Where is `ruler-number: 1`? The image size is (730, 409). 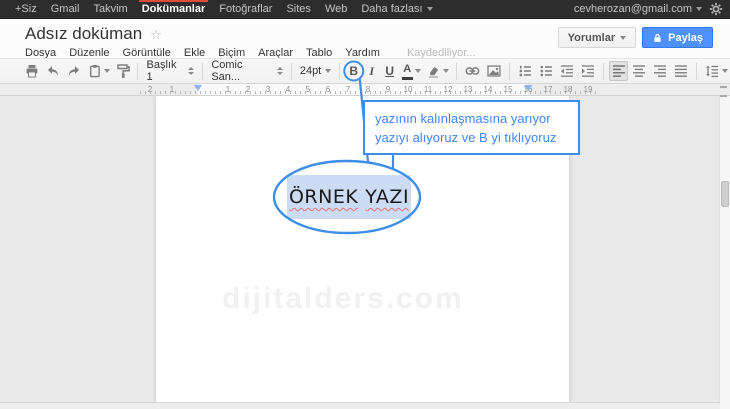 ruler-number: 1 is located at coordinates (172, 89).